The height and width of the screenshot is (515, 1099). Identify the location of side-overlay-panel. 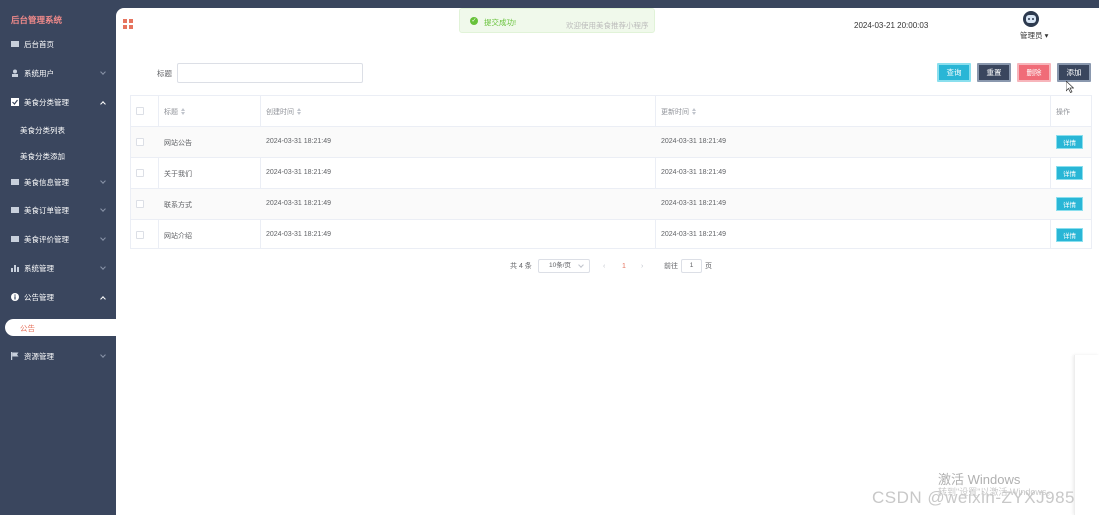
(1086, 435).